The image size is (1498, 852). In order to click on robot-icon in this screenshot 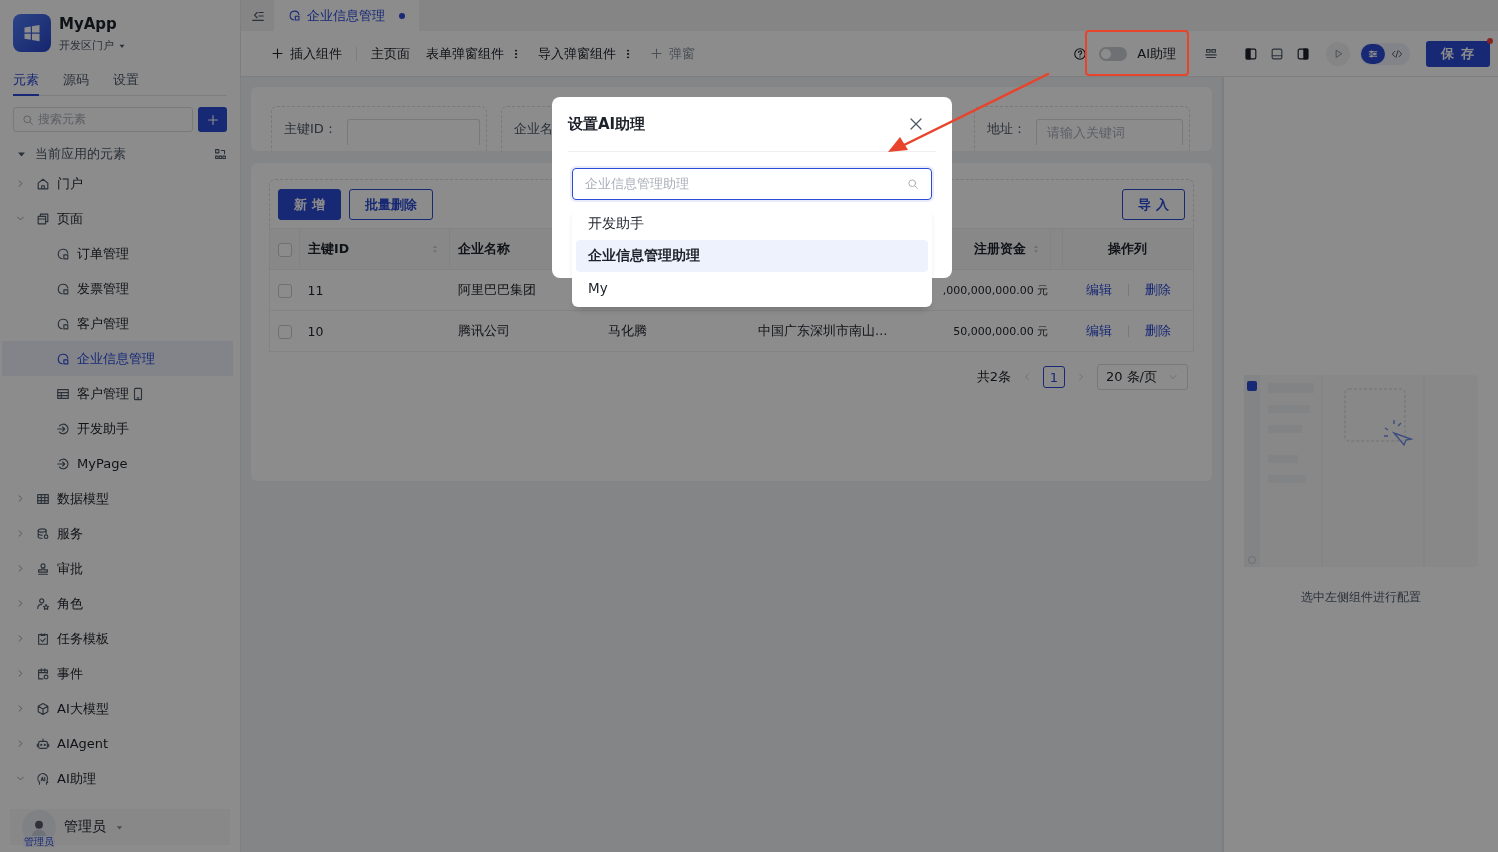, I will do `click(43, 743)`.